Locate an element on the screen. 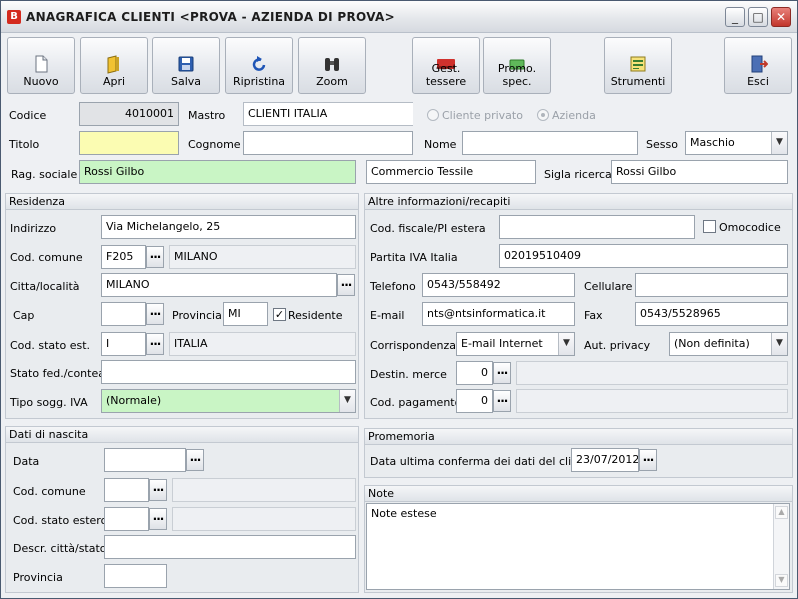 Image resolution: width=798 pixels, height=599 pixels. cod-comune-field: F205 is located at coordinates (123, 257).